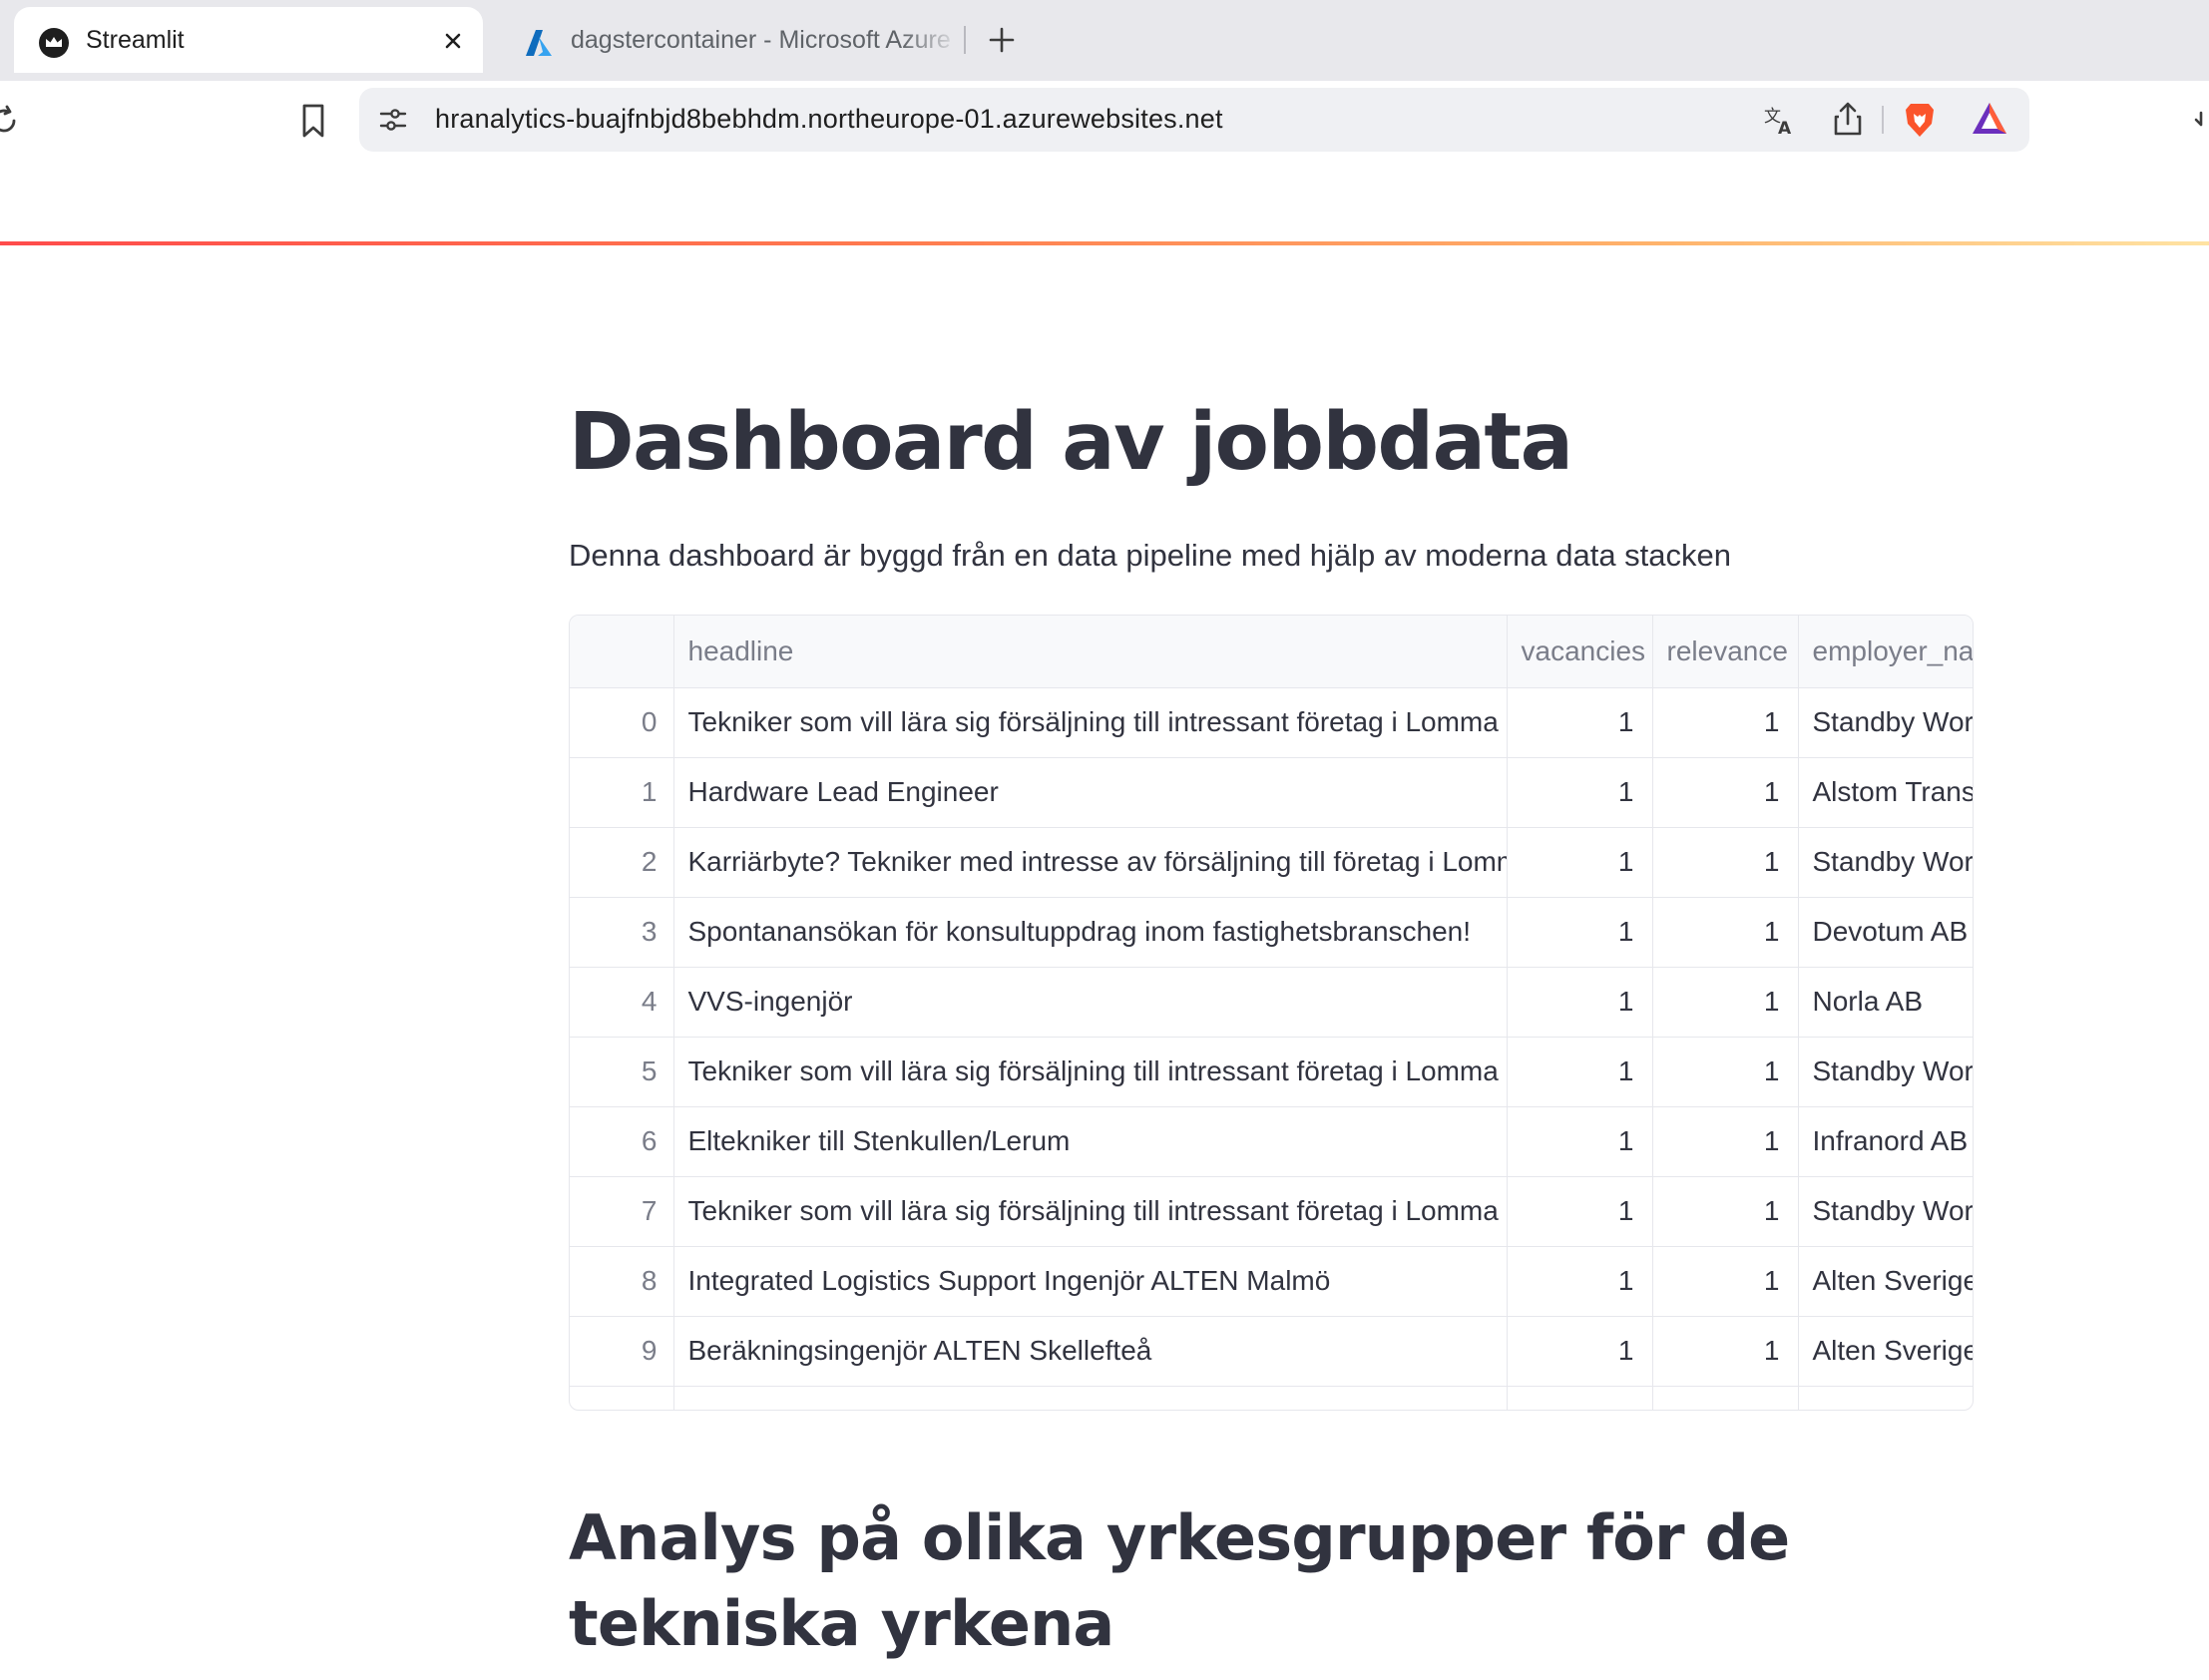  What do you see at coordinates (11, 121) in the screenshot?
I see `reload-icon` at bounding box center [11, 121].